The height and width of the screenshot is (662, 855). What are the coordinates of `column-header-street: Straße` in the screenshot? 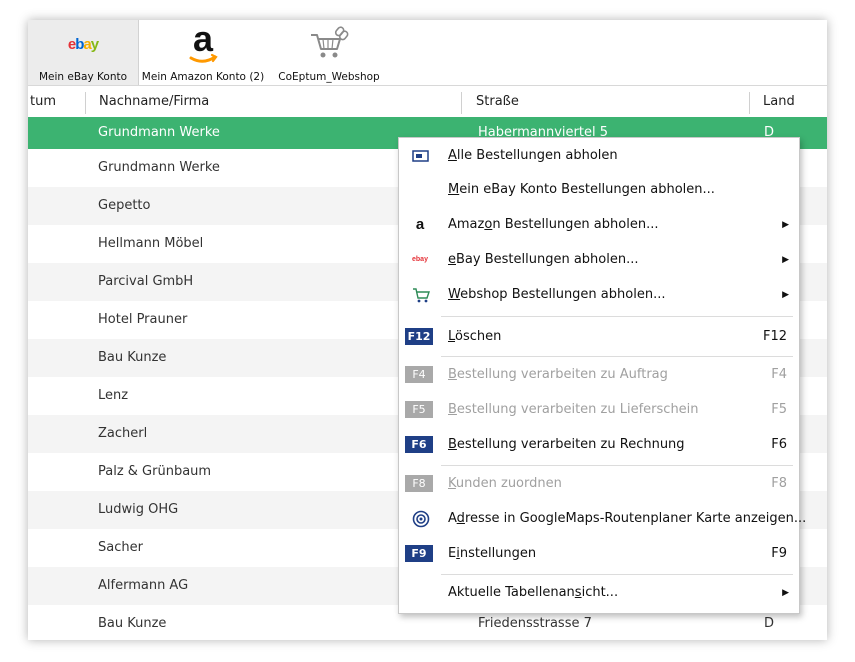 It's located at (497, 101).